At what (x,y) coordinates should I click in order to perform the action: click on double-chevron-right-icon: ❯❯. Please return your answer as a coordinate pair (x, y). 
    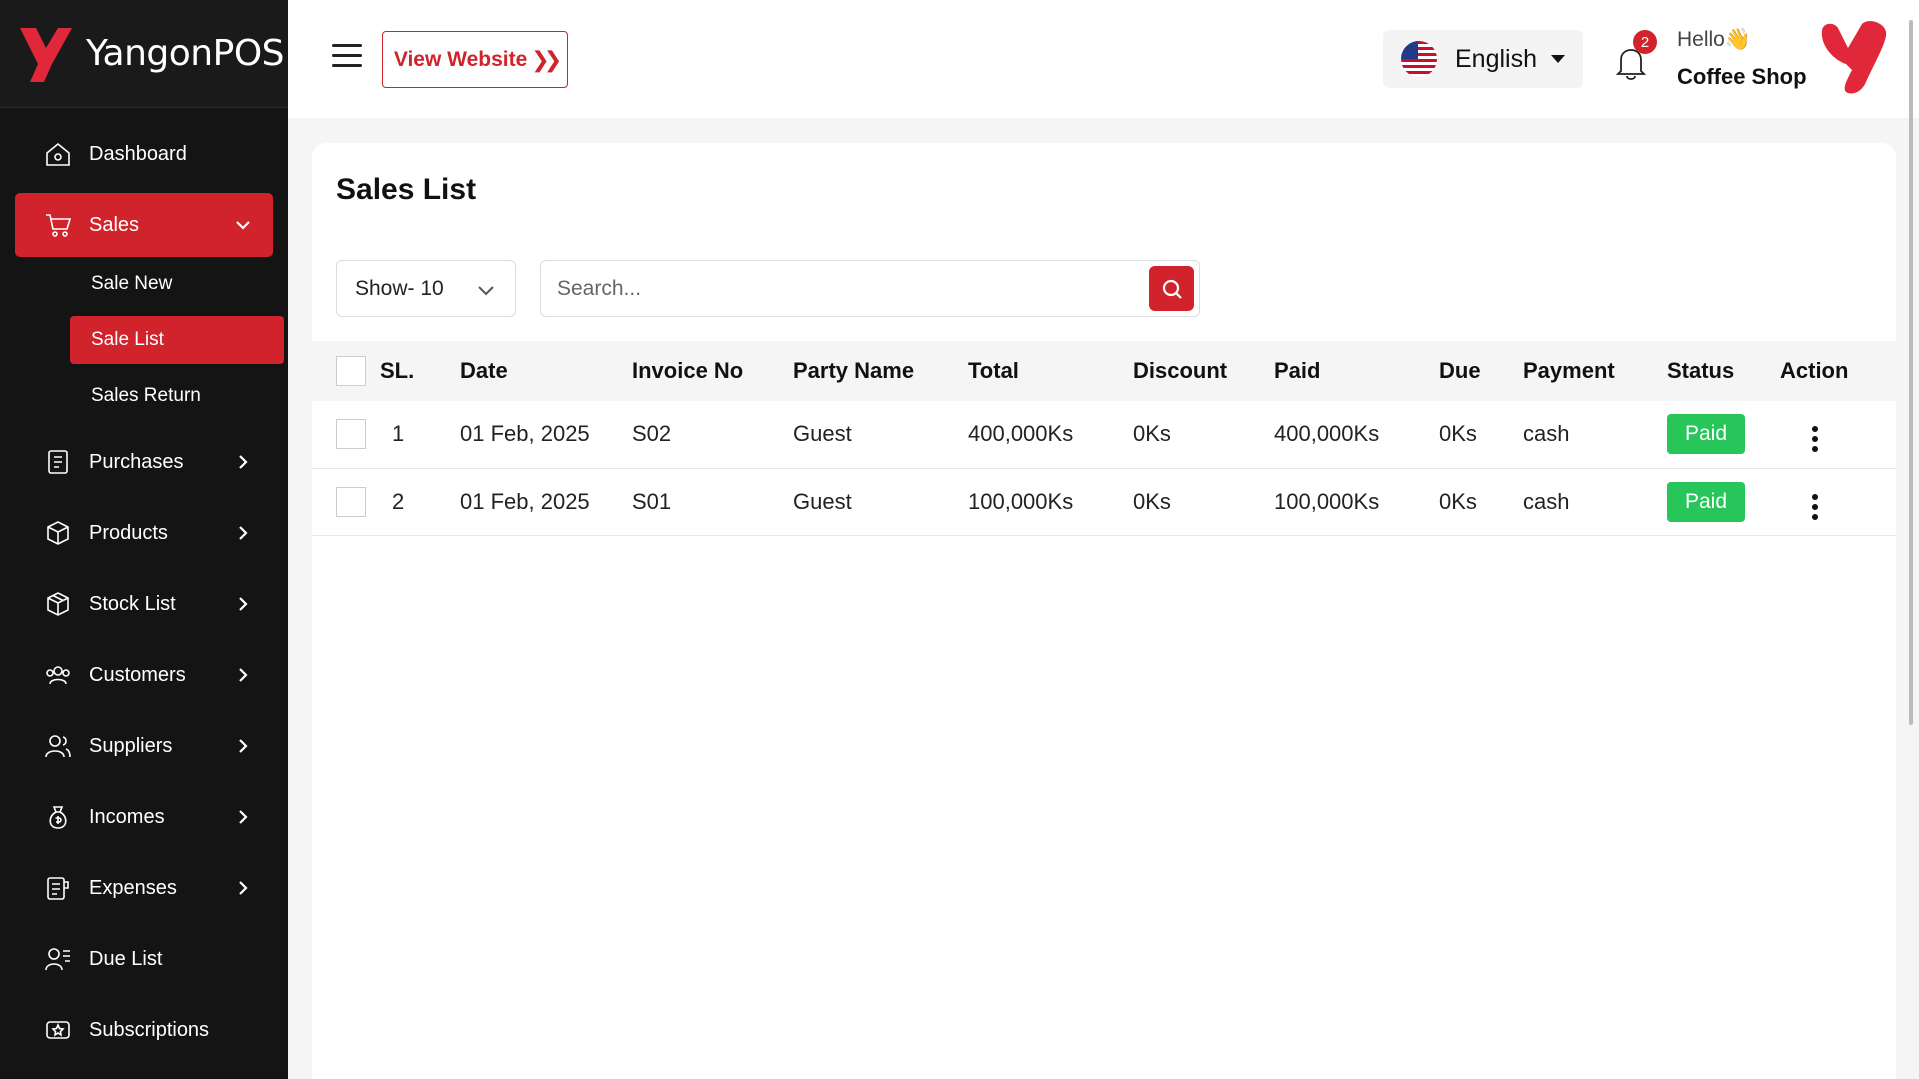
    Looking at the image, I should click on (546, 59).